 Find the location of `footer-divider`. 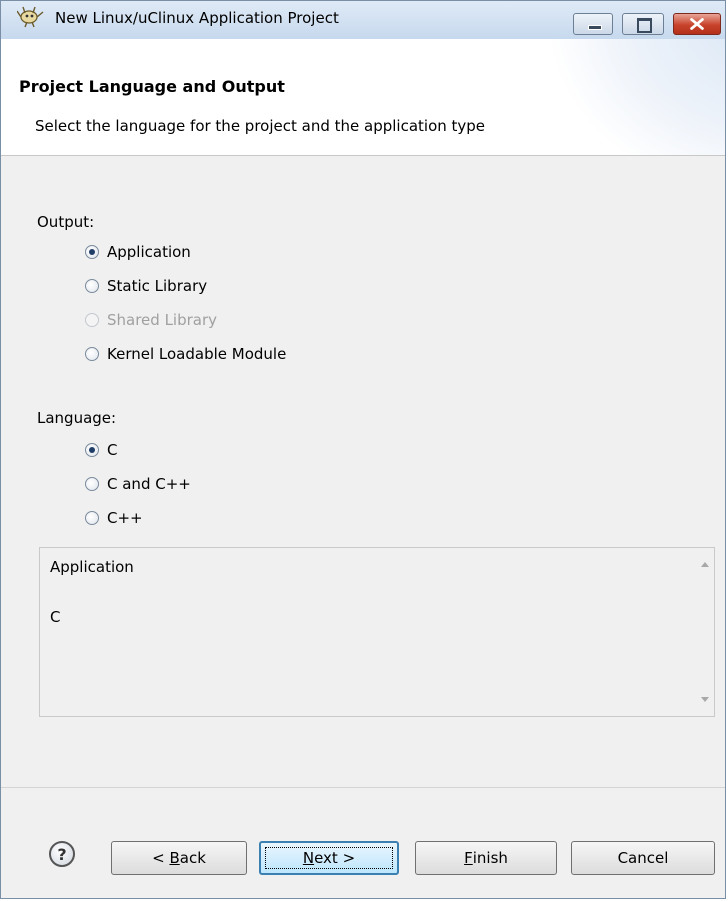

footer-divider is located at coordinates (363, 787).